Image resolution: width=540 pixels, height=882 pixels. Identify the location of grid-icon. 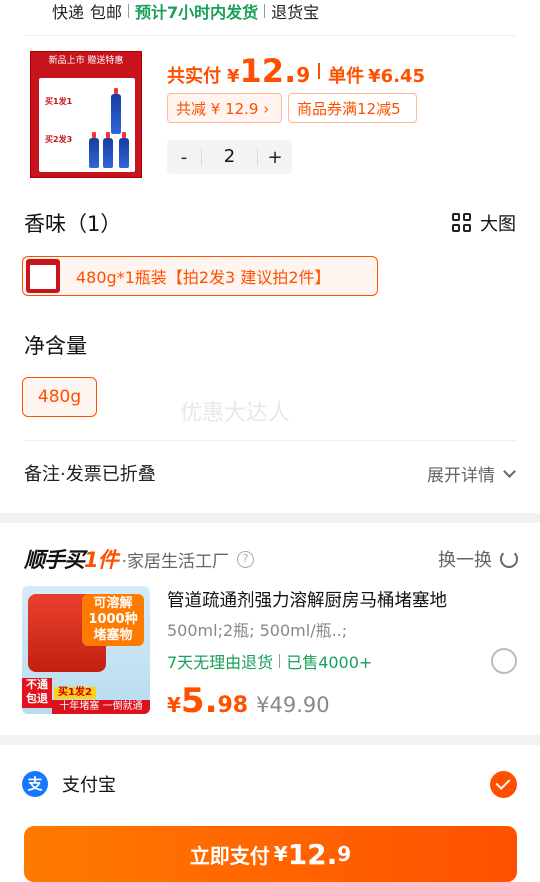
(462, 223).